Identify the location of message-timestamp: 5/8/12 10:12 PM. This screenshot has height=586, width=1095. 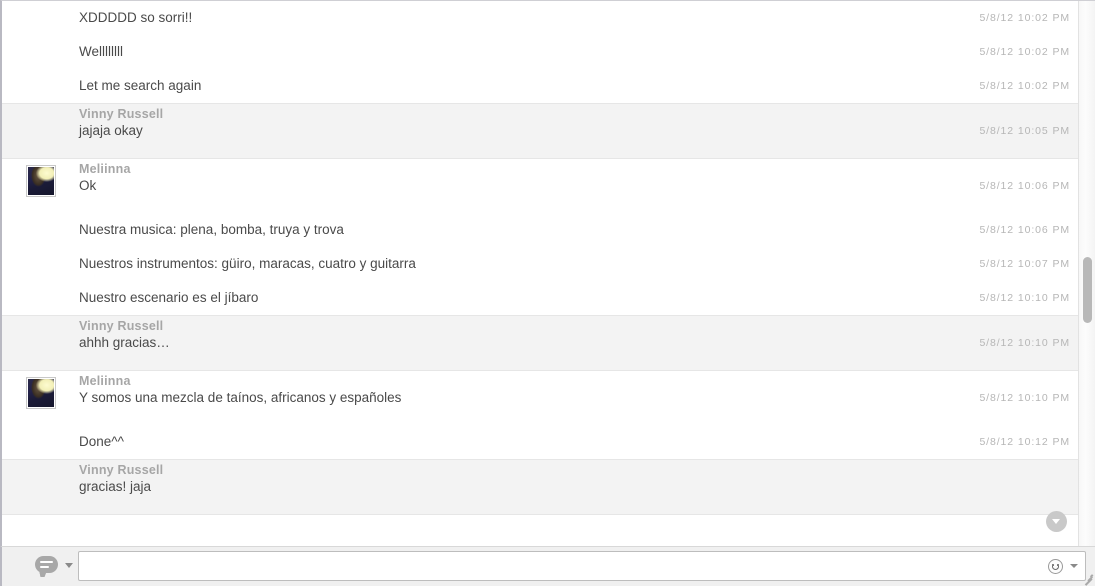
(1024, 442).